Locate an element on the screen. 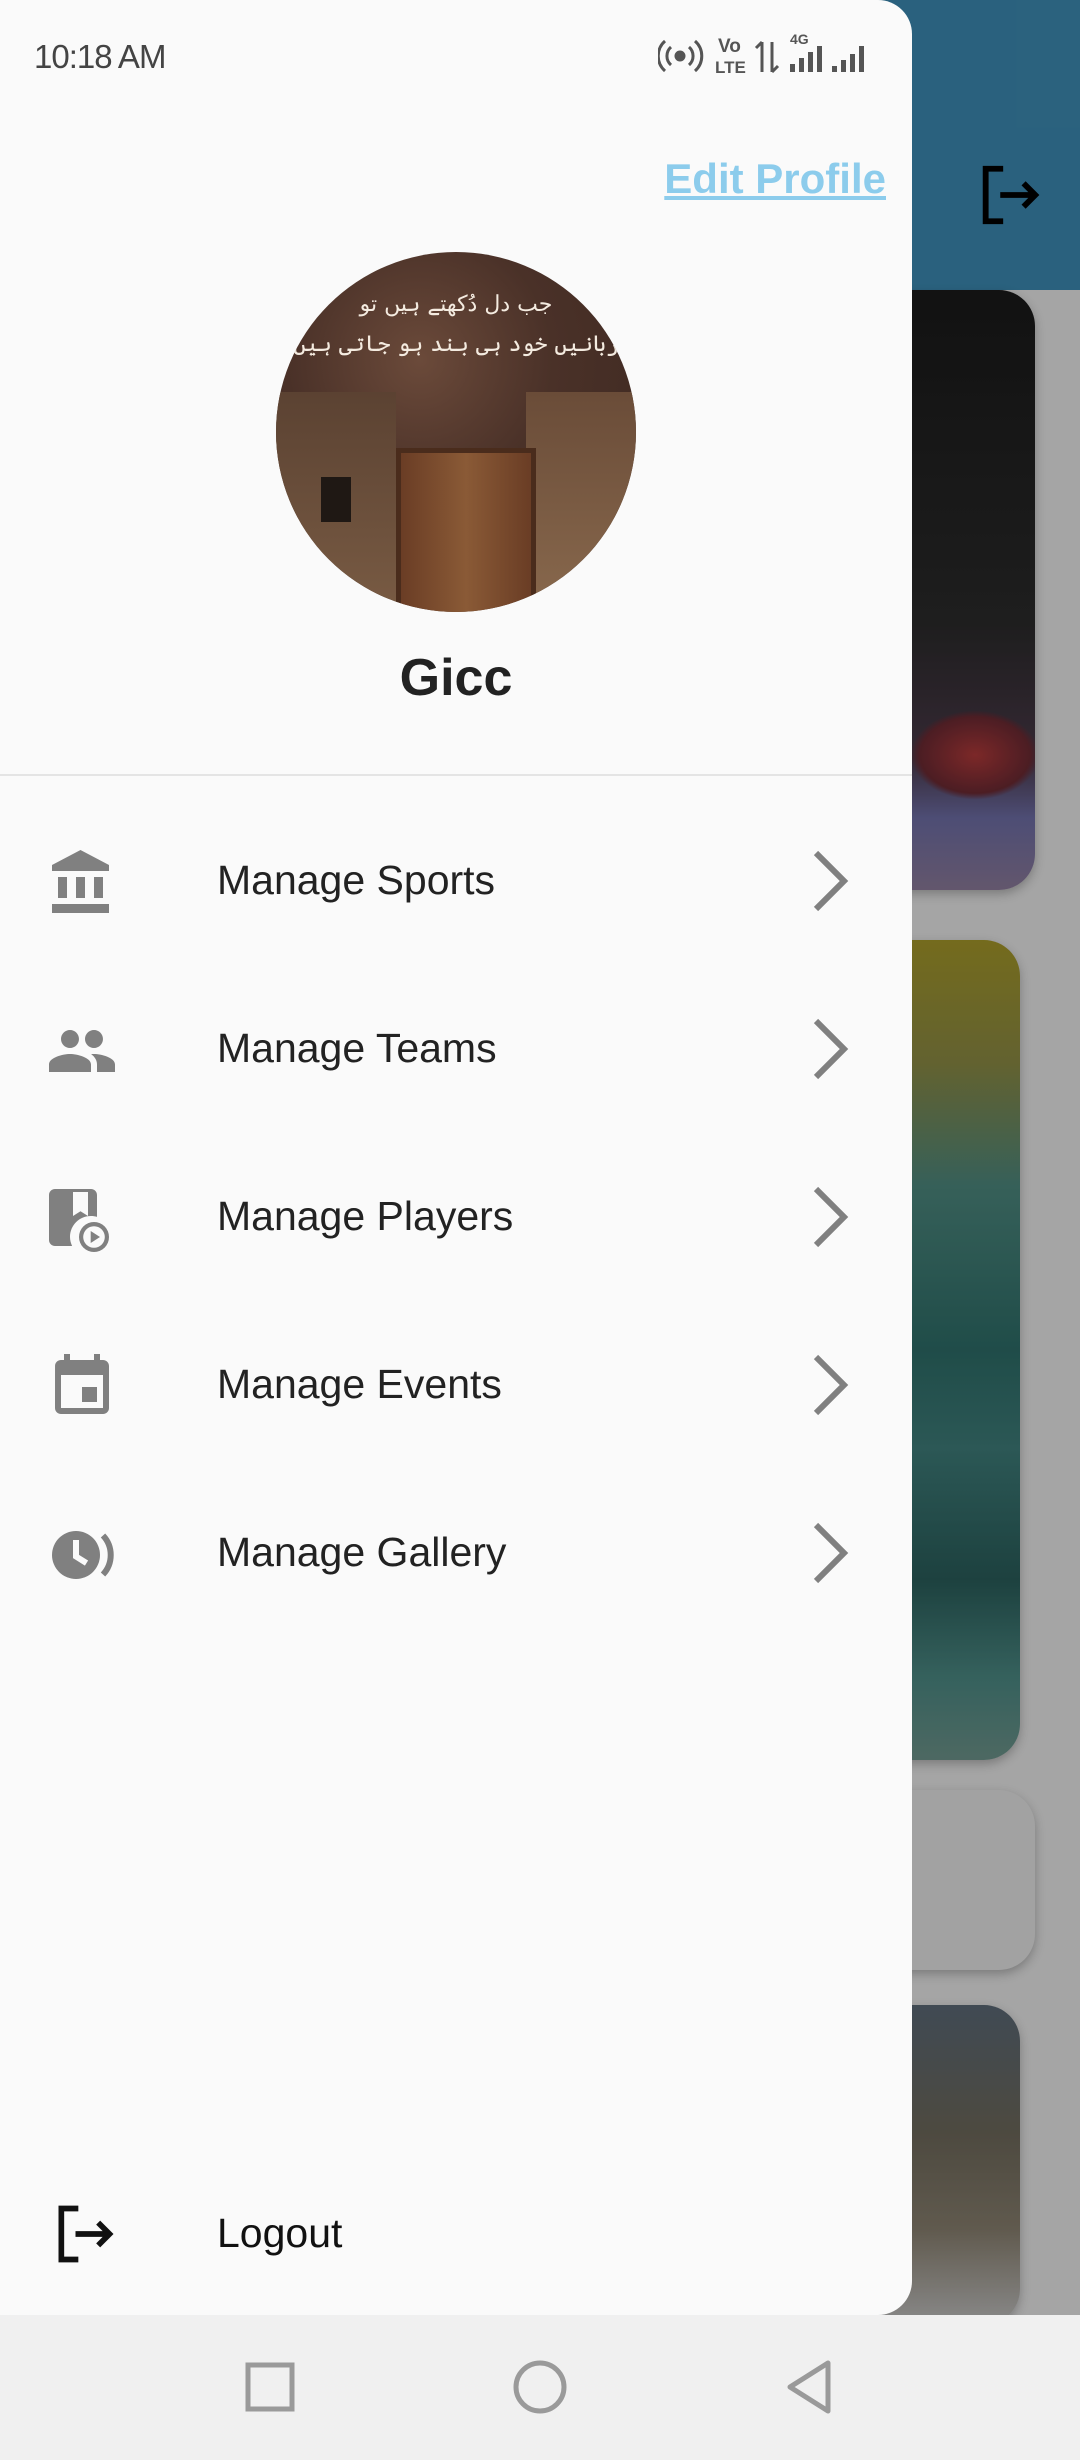 The height and width of the screenshot is (2460, 1080). svg-text: 4G is located at coordinates (799, 39).